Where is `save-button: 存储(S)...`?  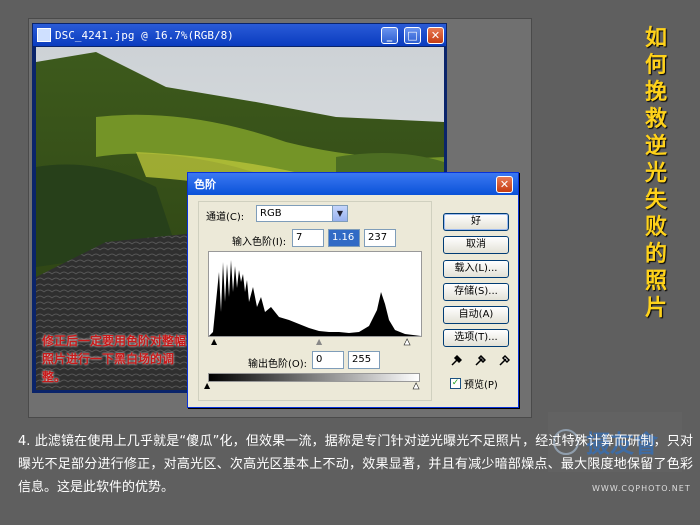
save-button: 存储(S)... is located at coordinates (476, 292).